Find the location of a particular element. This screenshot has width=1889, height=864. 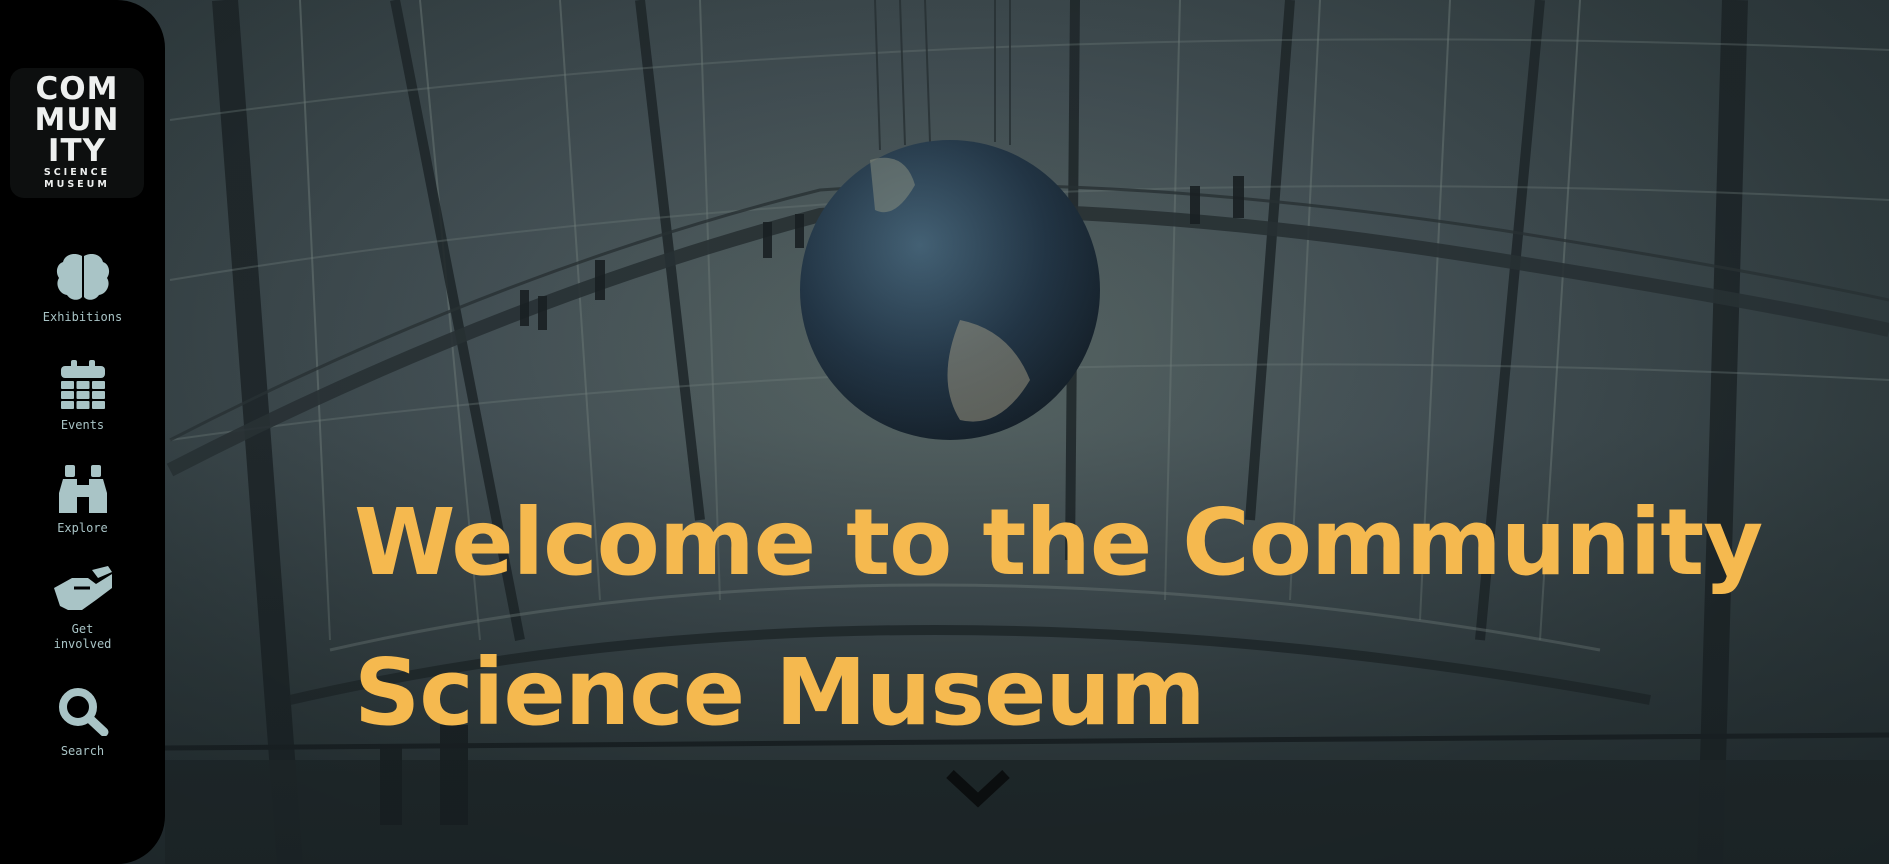

scroll-down-button is located at coordinates (978, 788).